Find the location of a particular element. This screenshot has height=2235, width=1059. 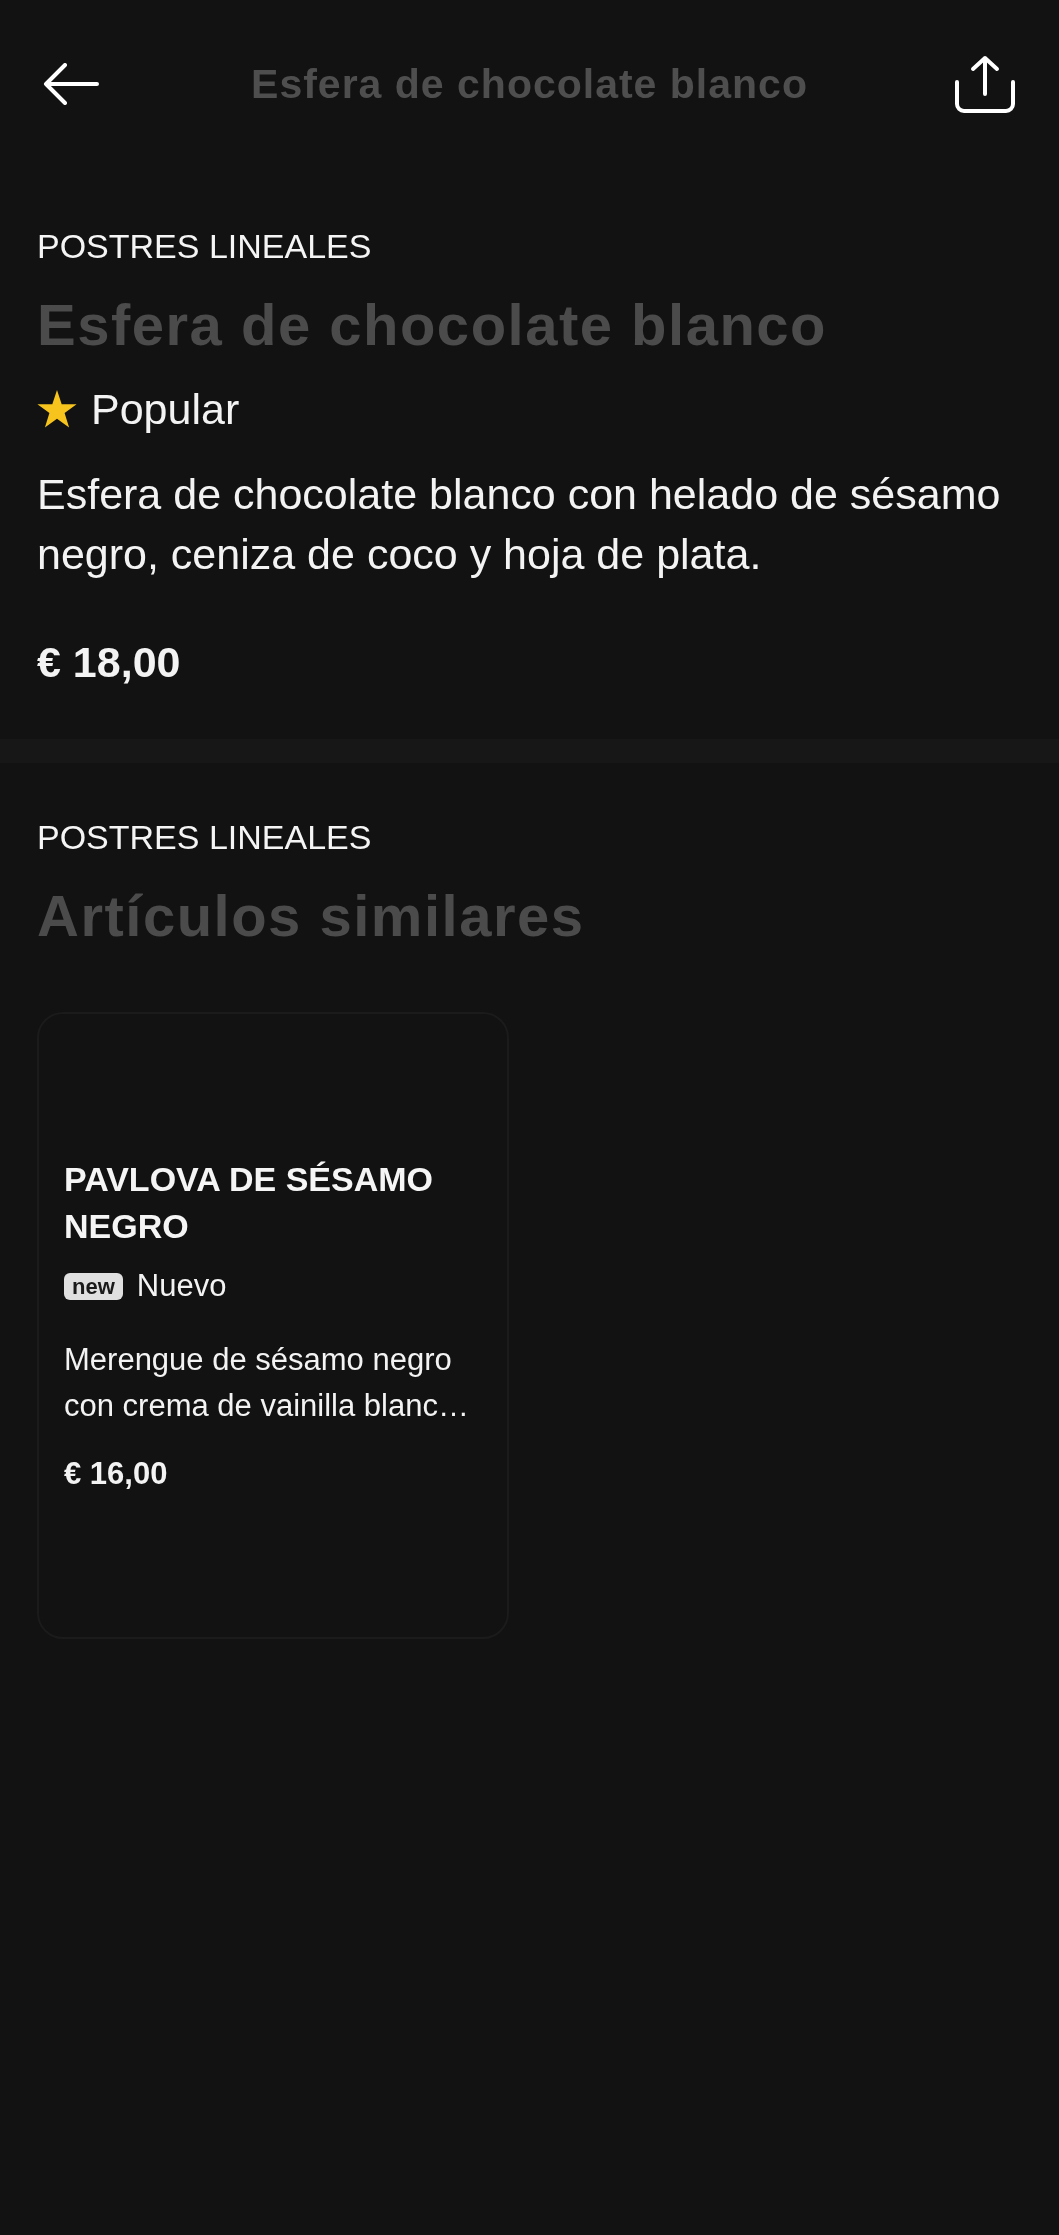

page-title: Esfera de chocolate blanco is located at coordinates (529, 84).